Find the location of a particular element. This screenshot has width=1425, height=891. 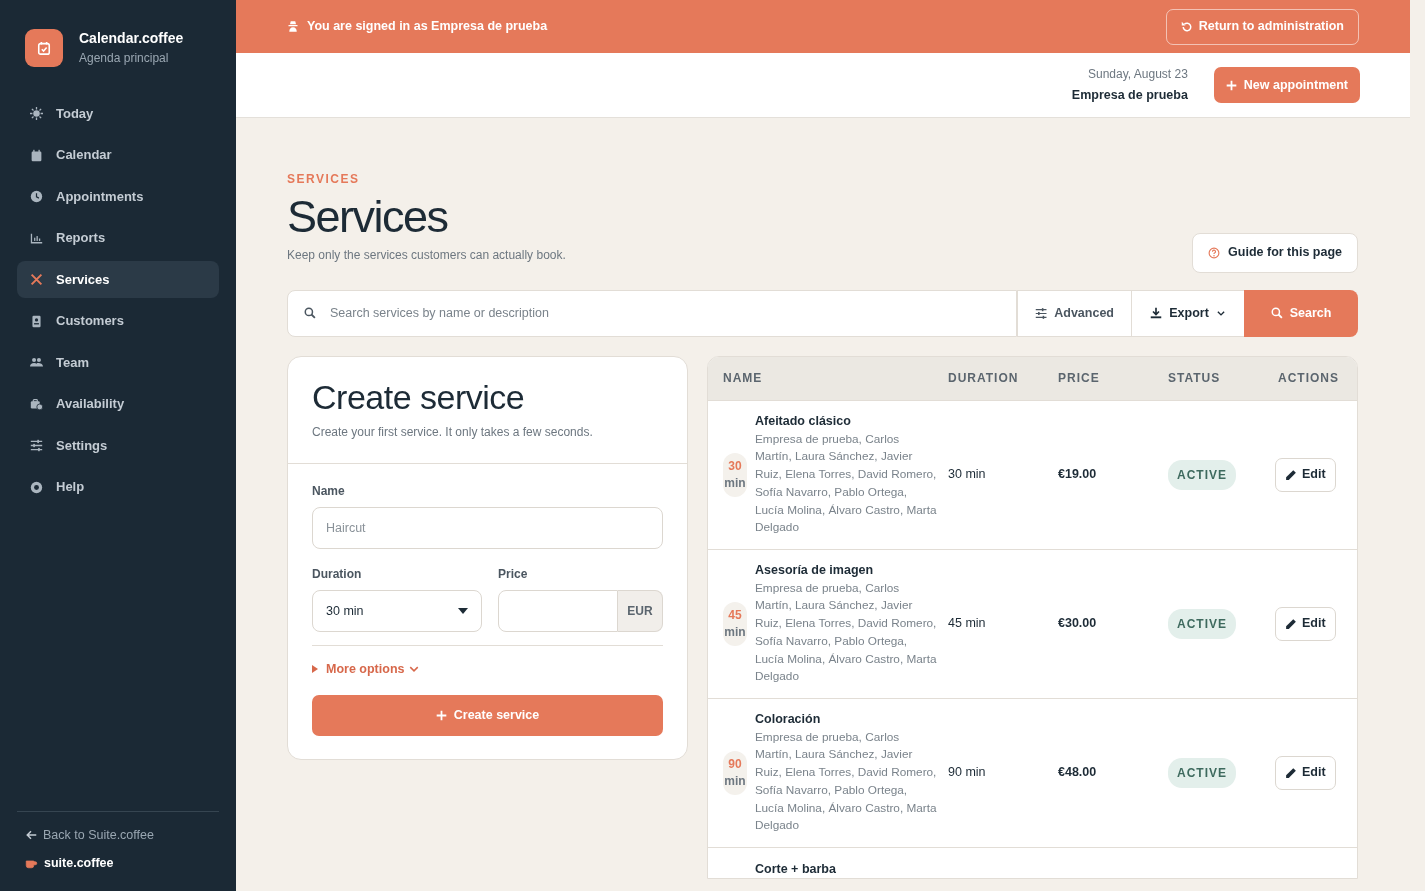

header-date: Sunday, August 23 is located at coordinates (1137, 75).